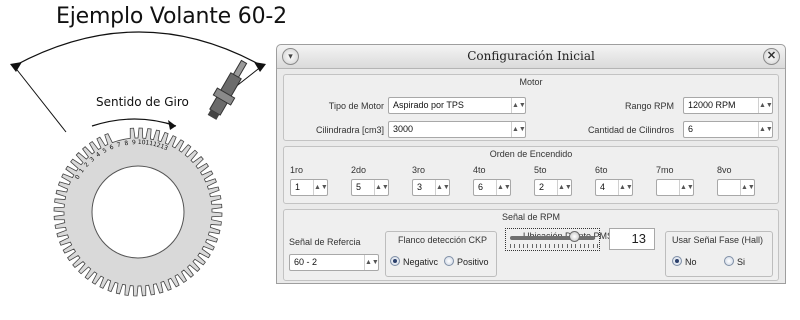 Image resolution: width=800 pixels, height=320 pixels. I want to click on orden-slot-select: 4 ▲▼, so click(614, 187).